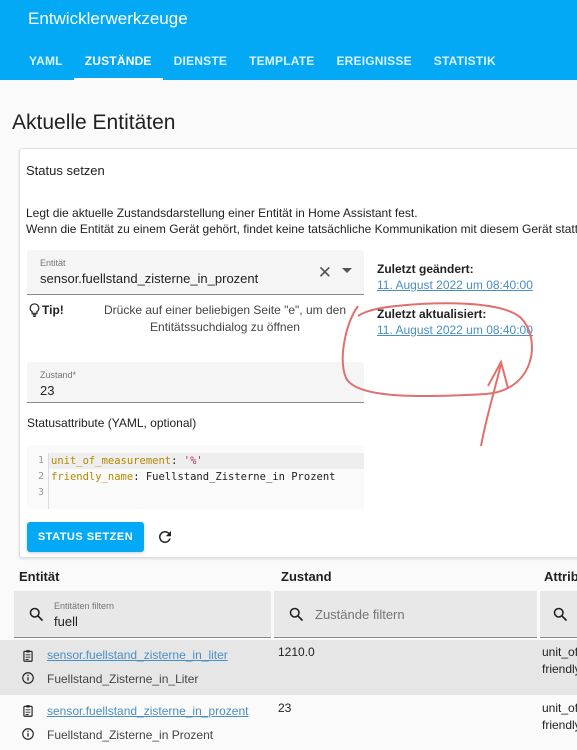 The width and height of the screenshot is (577, 750). What do you see at coordinates (66, 621) in the screenshot?
I see `entity-filter-value: fuell` at bounding box center [66, 621].